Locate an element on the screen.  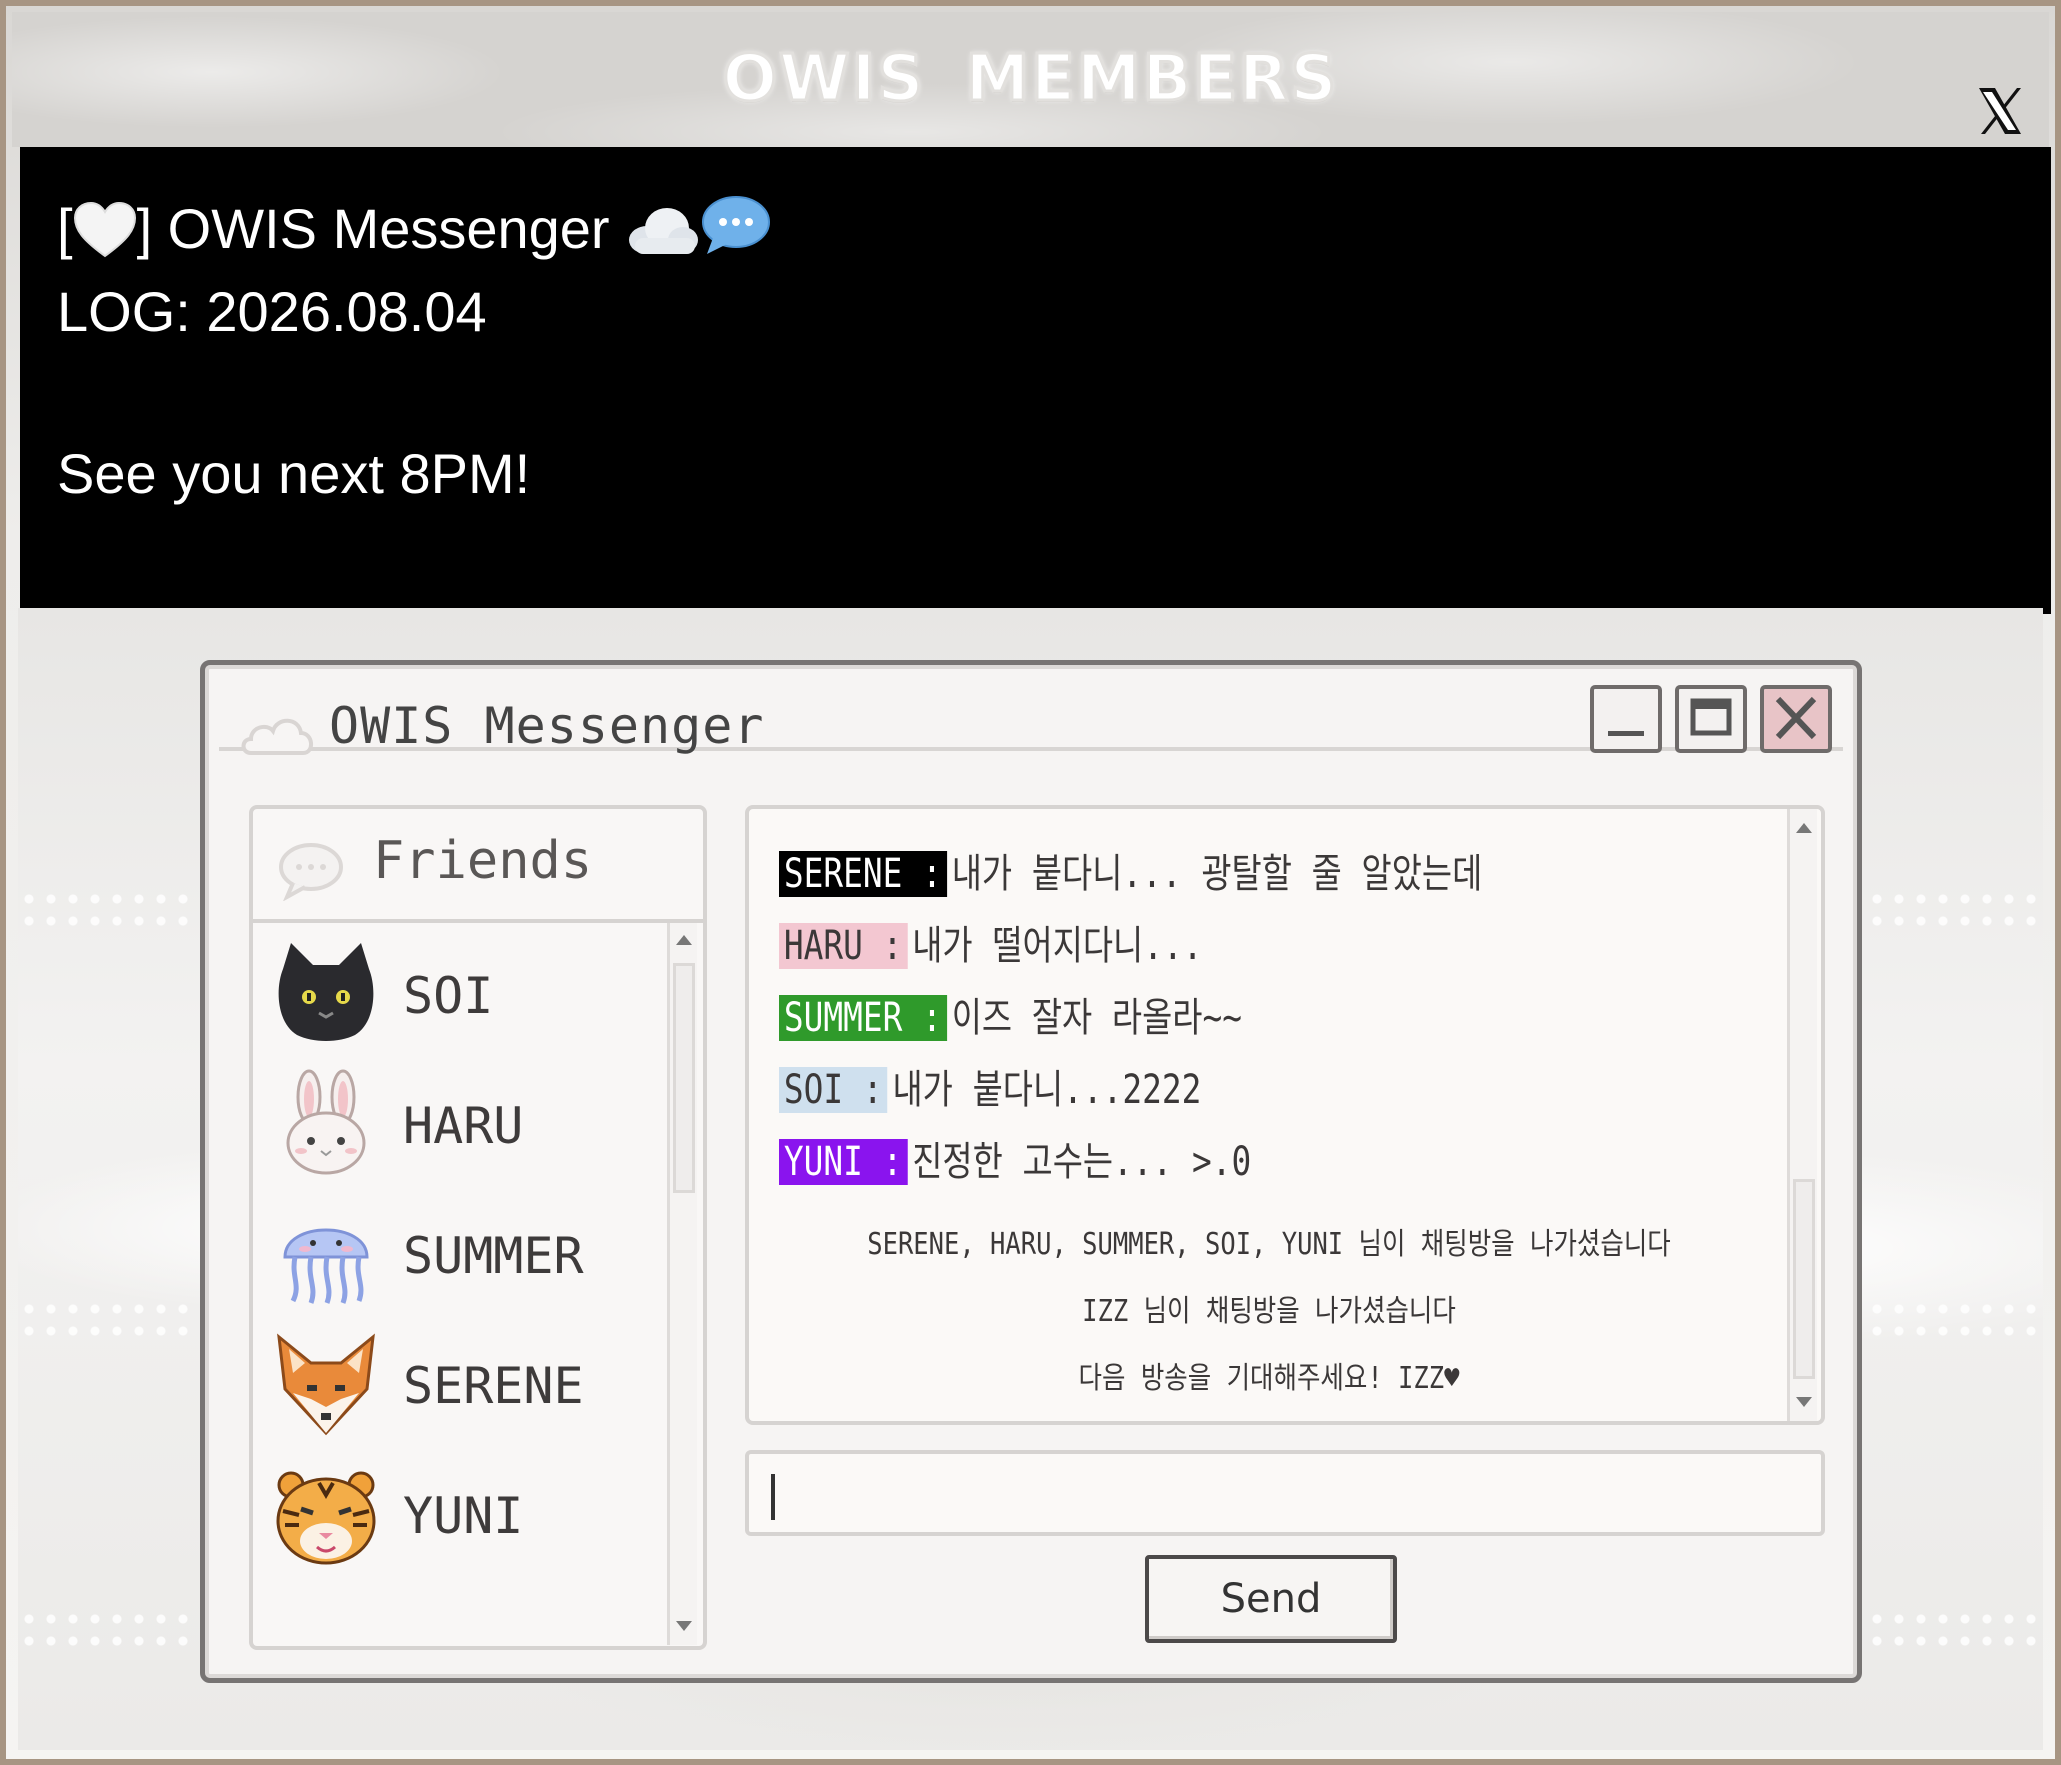
chat-message: SUMMER : 이즈 잘자 라올라~~ is located at coordinates (1010, 1018).